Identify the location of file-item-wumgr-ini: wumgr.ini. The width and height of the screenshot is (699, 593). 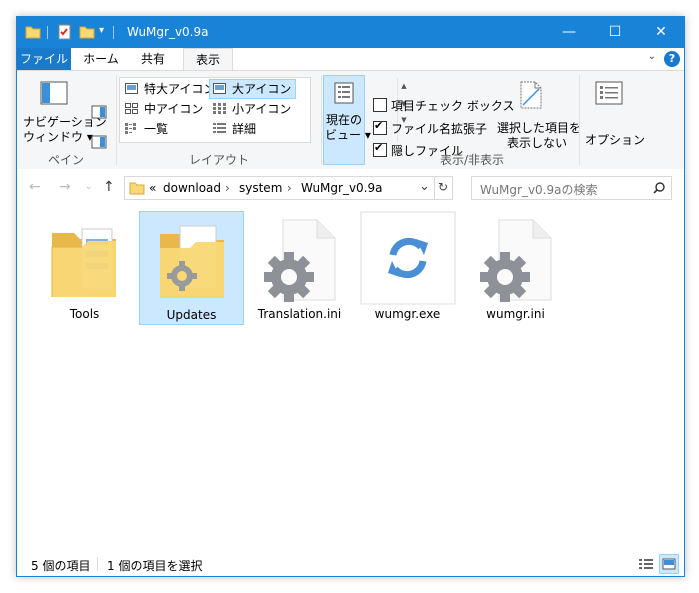
(515, 268).